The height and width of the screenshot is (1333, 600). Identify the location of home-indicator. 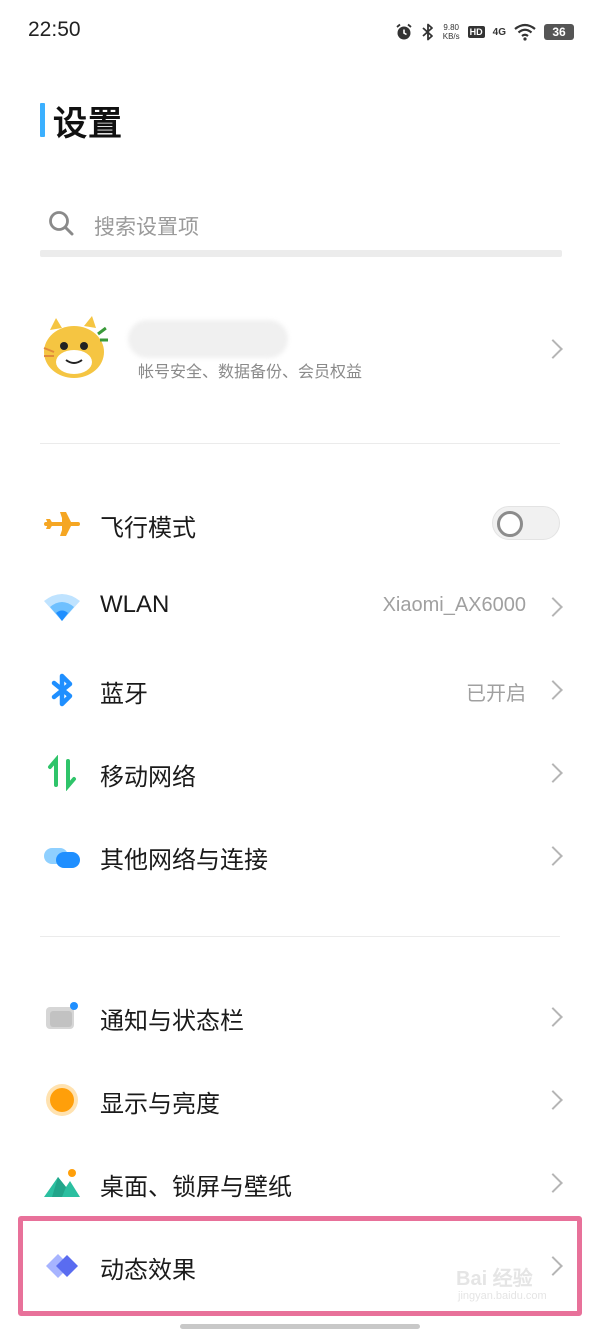
(300, 1326).